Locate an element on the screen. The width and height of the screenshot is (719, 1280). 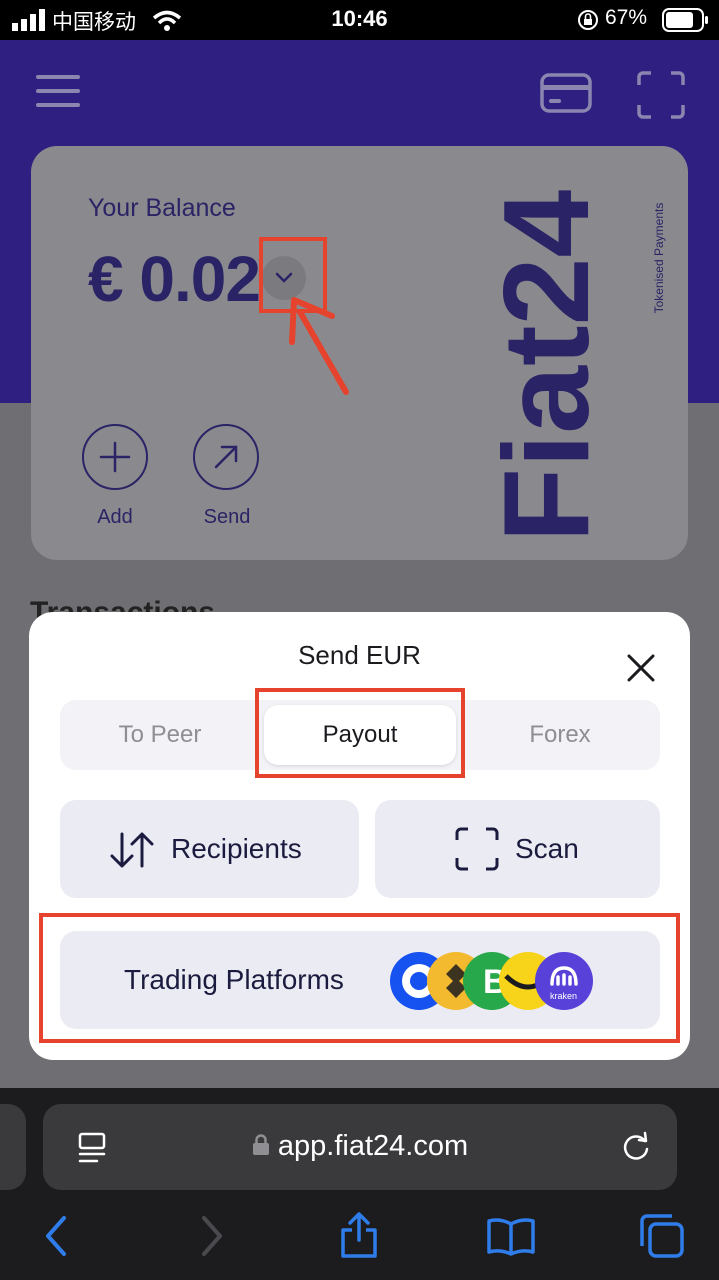
url-label: app.fiat24.com is located at coordinates (373, 1146).